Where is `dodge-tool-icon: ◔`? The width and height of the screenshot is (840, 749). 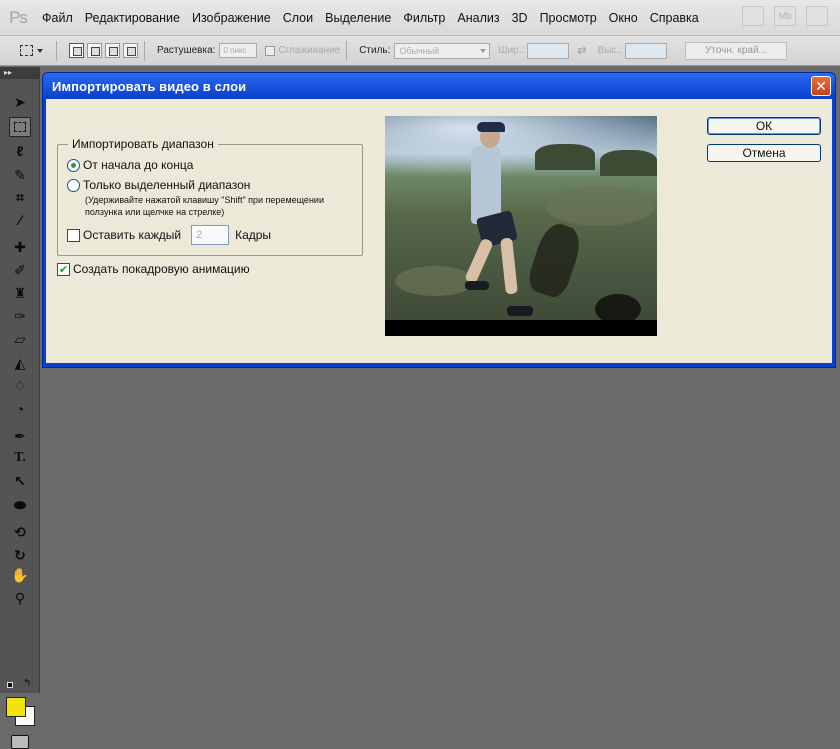 dodge-tool-icon: ◔ is located at coordinates (20, 409).